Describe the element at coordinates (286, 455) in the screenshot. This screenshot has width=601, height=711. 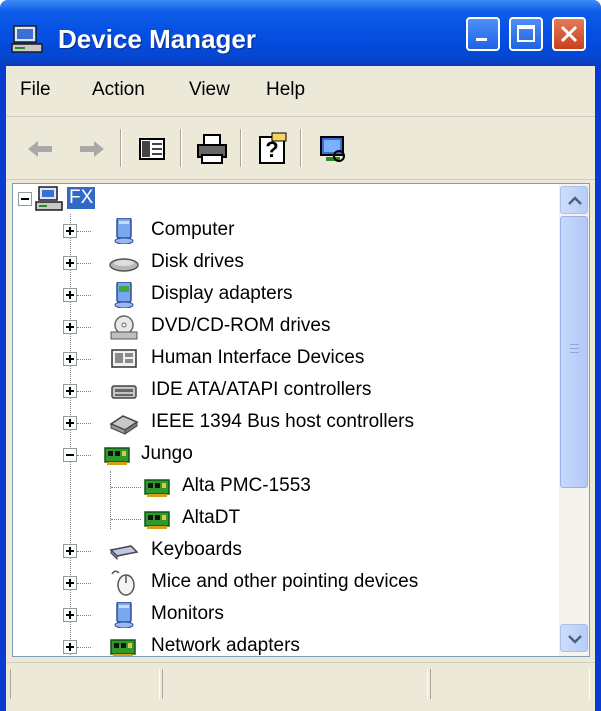
I see `tree-item-jungo: Jungo` at that location.